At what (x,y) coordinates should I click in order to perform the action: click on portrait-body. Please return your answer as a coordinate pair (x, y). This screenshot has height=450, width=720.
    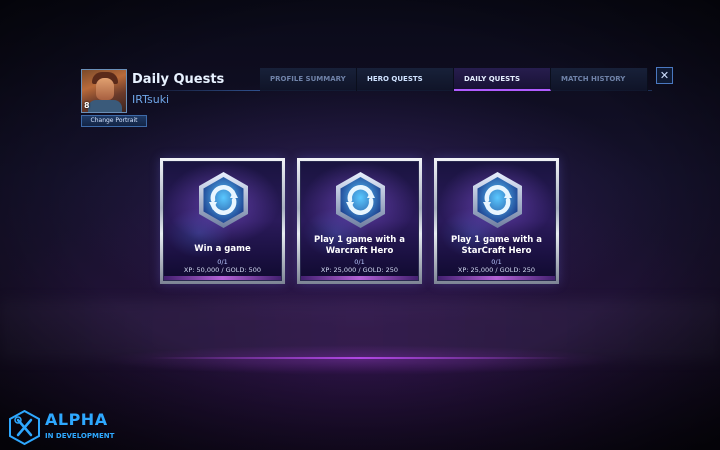
    Looking at the image, I should click on (105, 106).